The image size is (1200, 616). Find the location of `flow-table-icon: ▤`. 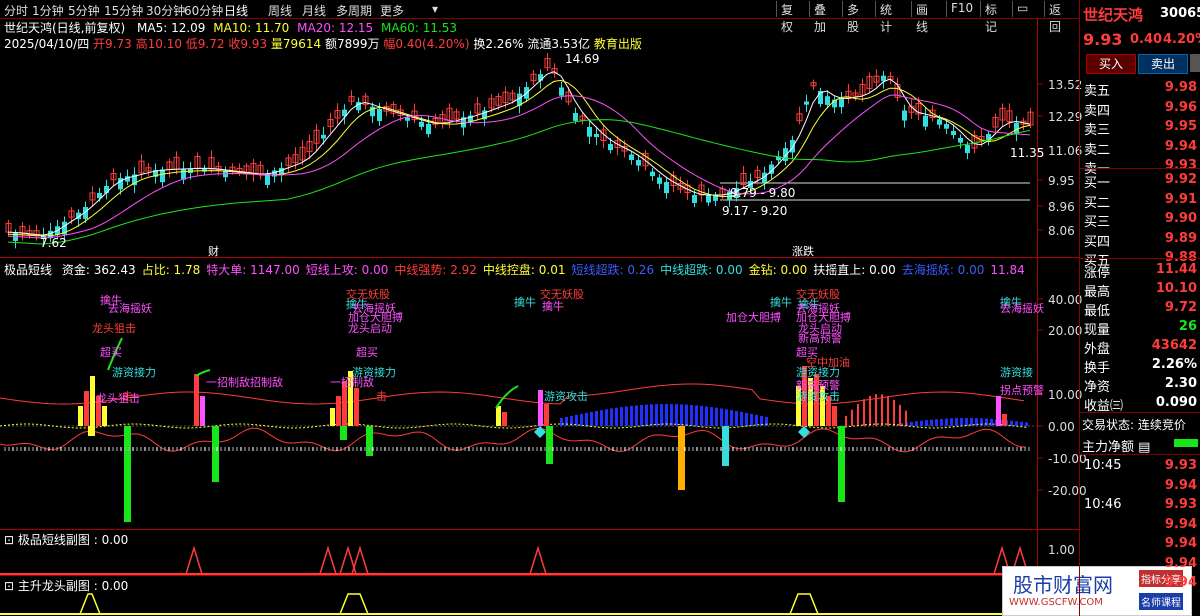

flow-table-icon: ▤ is located at coordinates (1144, 447).